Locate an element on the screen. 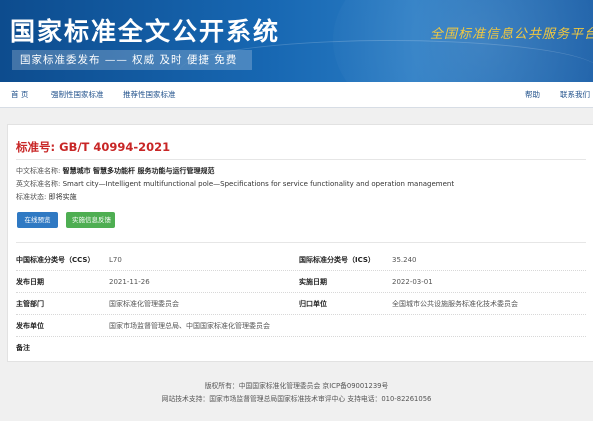 This screenshot has width=593, height=421. feedback-button: 实施信息反馈 is located at coordinates (90, 220).